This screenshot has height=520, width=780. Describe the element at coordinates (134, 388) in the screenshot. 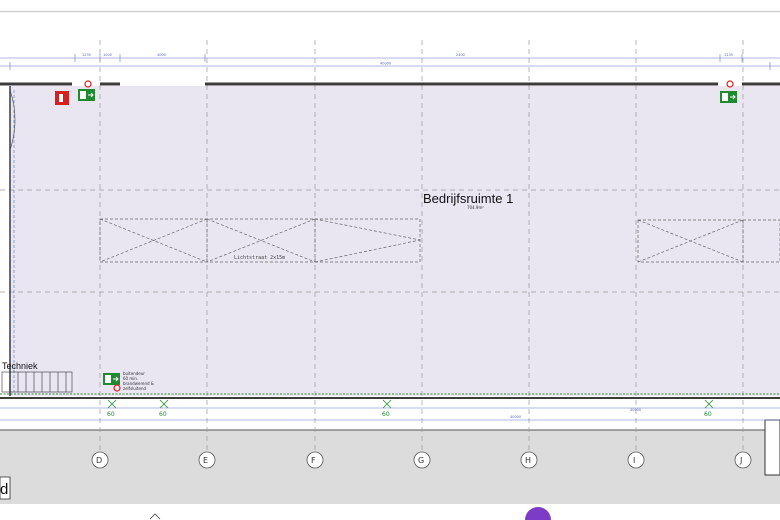

I see `exit-note-line: zelfsluitend` at that location.